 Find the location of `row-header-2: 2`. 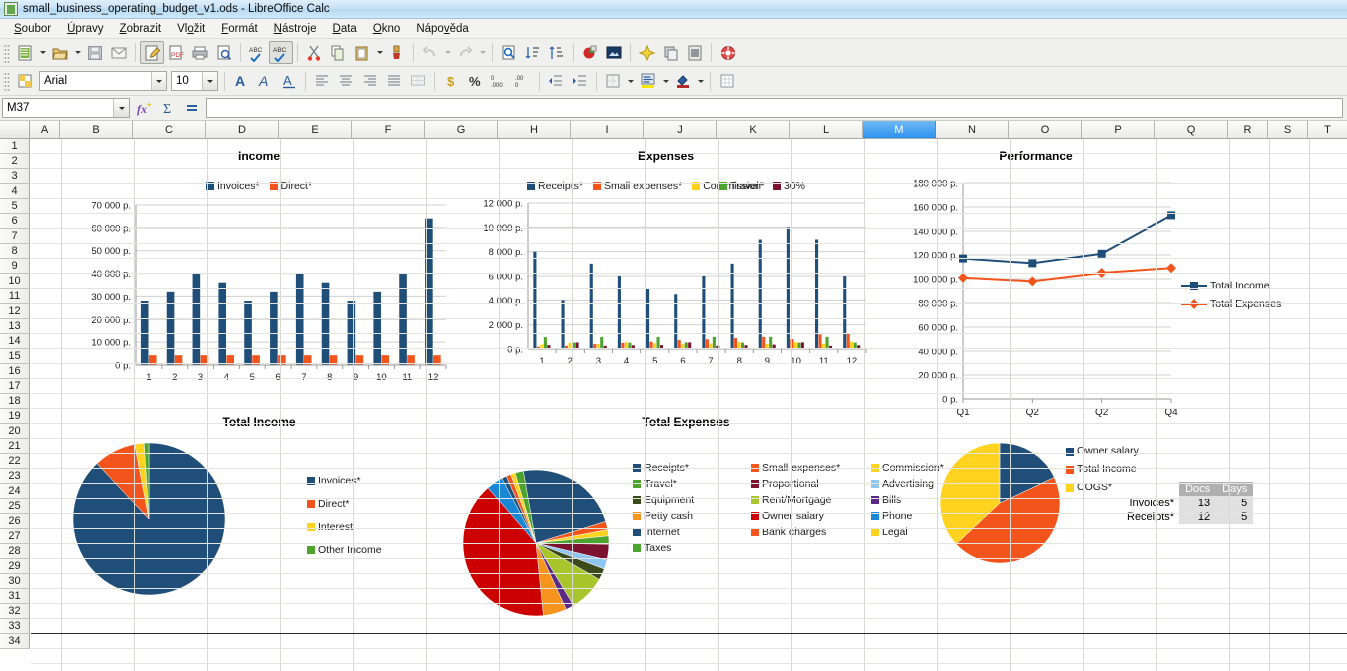

row-header-2: 2 is located at coordinates (15, 161).